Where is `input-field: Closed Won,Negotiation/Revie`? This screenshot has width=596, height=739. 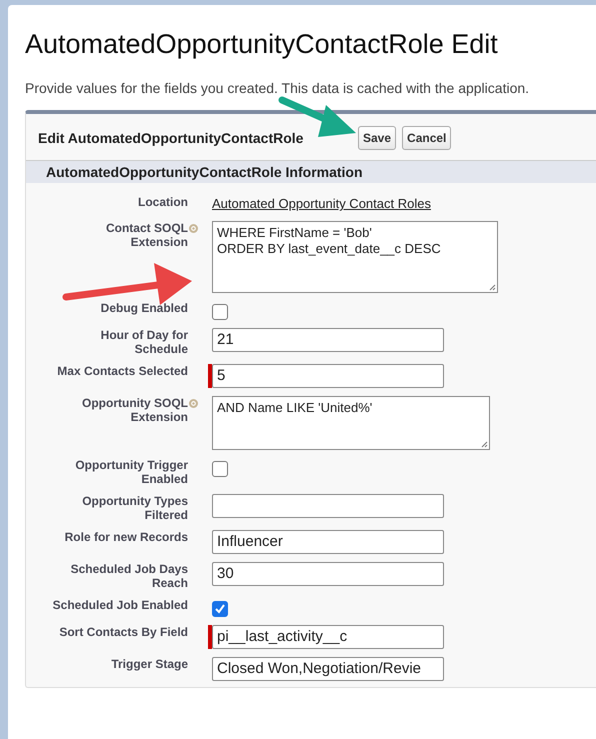 input-field: Closed Won,Negotiation/Revie is located at coordinates (328, 669).